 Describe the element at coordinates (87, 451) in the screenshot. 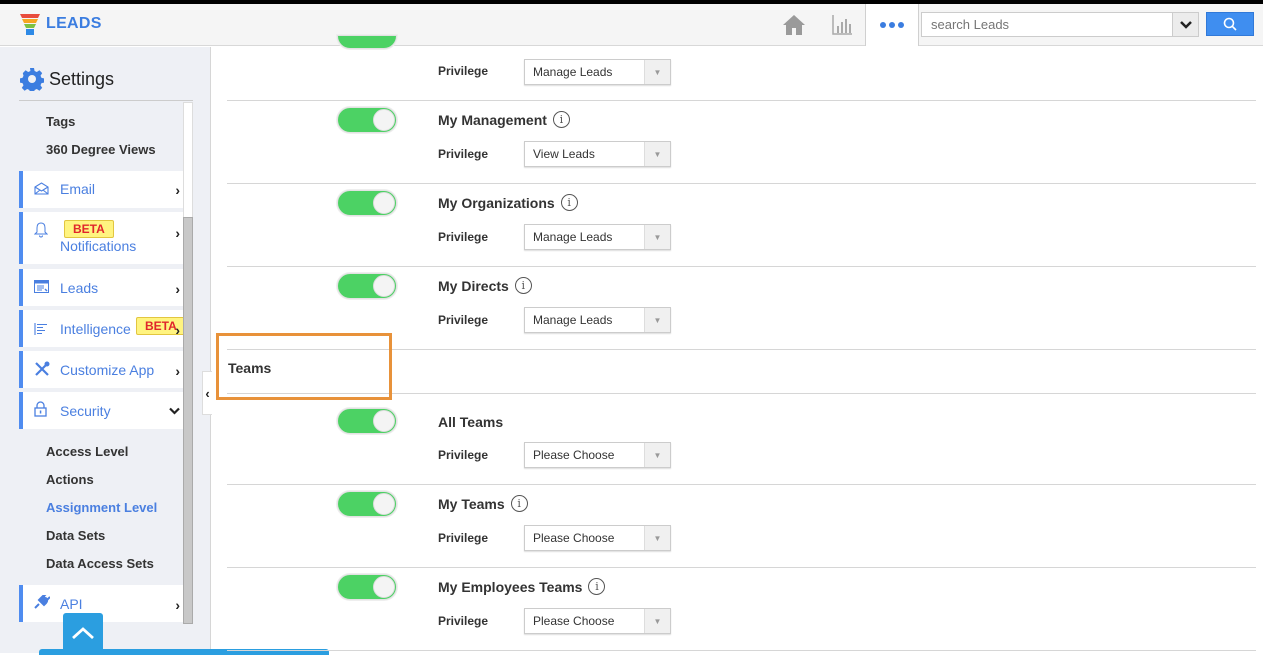

I see `sidebar-subitem-access-level: Access Level` at that location.